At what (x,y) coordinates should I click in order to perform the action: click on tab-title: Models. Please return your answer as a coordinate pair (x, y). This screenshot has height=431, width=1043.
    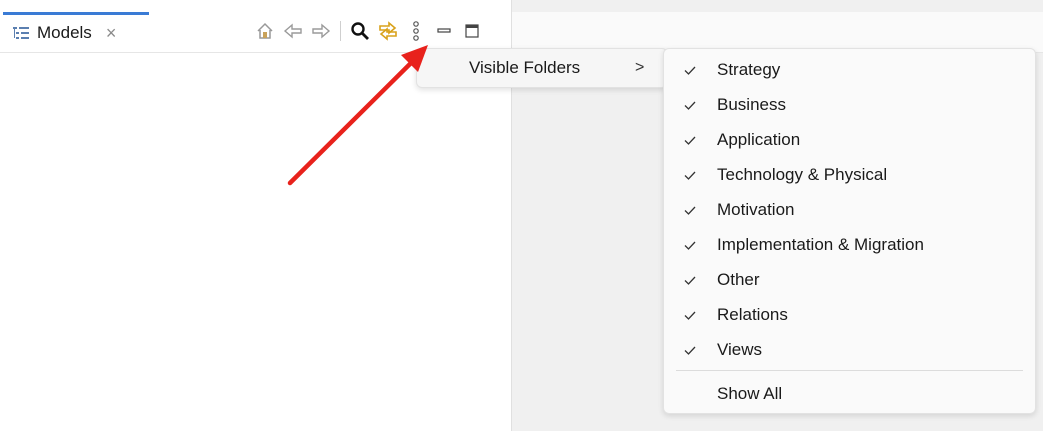
    Looking at the image, I should click on (64, 32).